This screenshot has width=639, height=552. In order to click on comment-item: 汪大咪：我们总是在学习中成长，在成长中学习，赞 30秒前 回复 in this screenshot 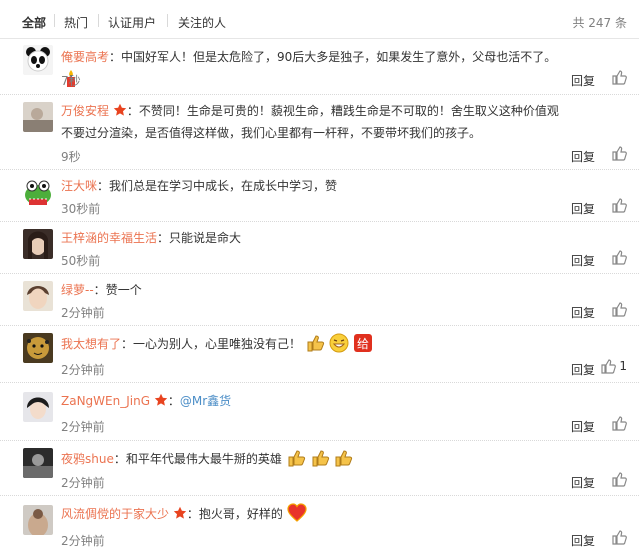, I will do `click(319, 195)`.